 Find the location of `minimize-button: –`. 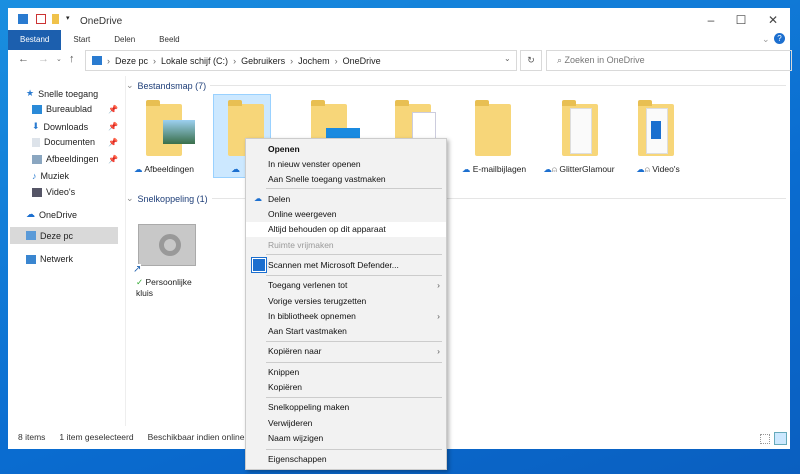

minimize-button: – is located at coordinates (711, 20).